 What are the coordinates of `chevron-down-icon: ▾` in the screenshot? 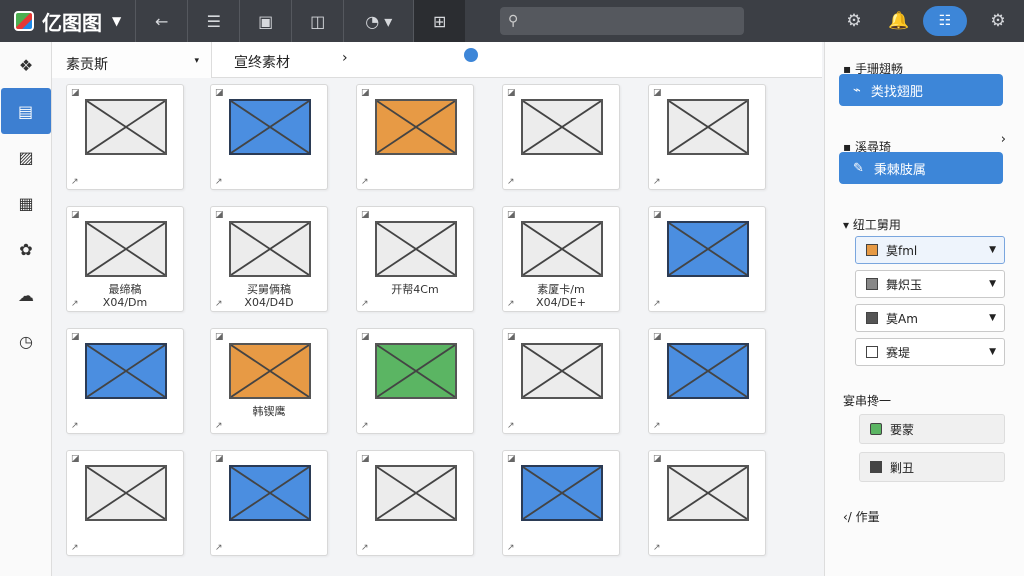 It's located at (196, 61).